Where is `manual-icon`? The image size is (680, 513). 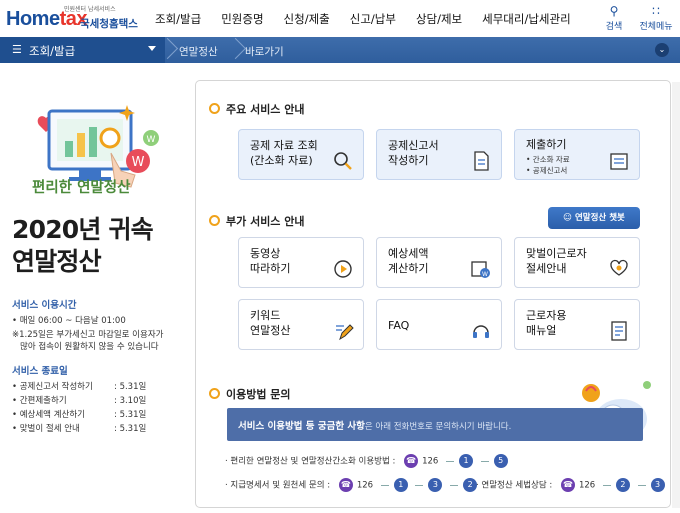 manual-icon is located at coordinates (619, 331).